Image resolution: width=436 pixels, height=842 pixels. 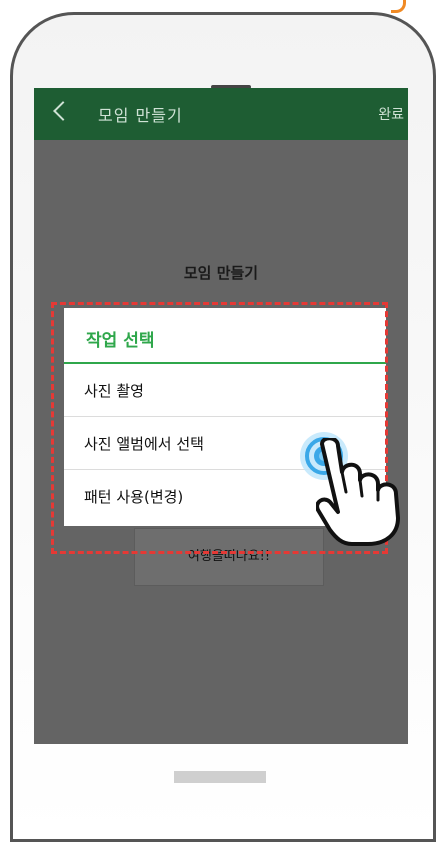 I want to click on app-bar-title: 모임 만들기, so click(x=140, y=115).